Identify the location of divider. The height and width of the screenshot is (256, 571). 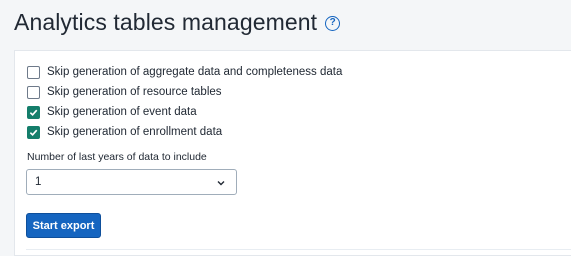
(298, 249).